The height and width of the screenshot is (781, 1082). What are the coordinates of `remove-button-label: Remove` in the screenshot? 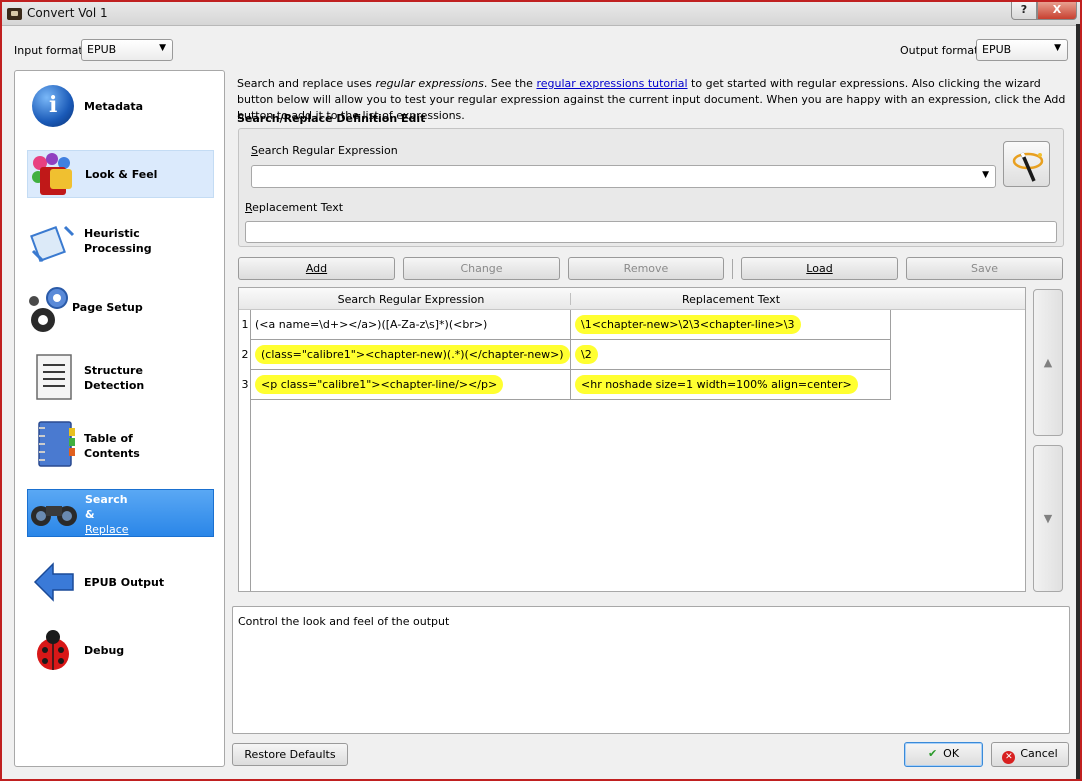 It's located at (646, 268).